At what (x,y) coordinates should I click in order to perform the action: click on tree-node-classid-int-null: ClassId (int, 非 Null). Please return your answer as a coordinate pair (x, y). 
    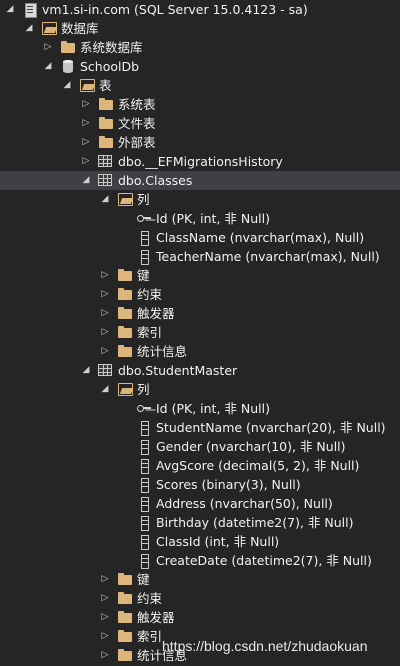
    Looking at the image, I should click on (200, 541).